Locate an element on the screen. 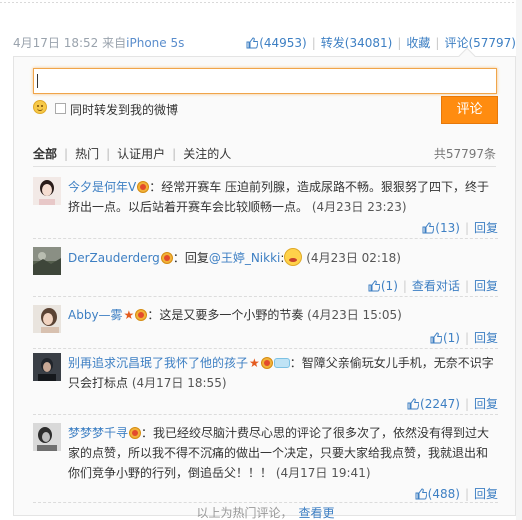 This screenshot has width=522, height=520. comment-username: 梦梦梦千寻 is located at coordinates (98, 433).